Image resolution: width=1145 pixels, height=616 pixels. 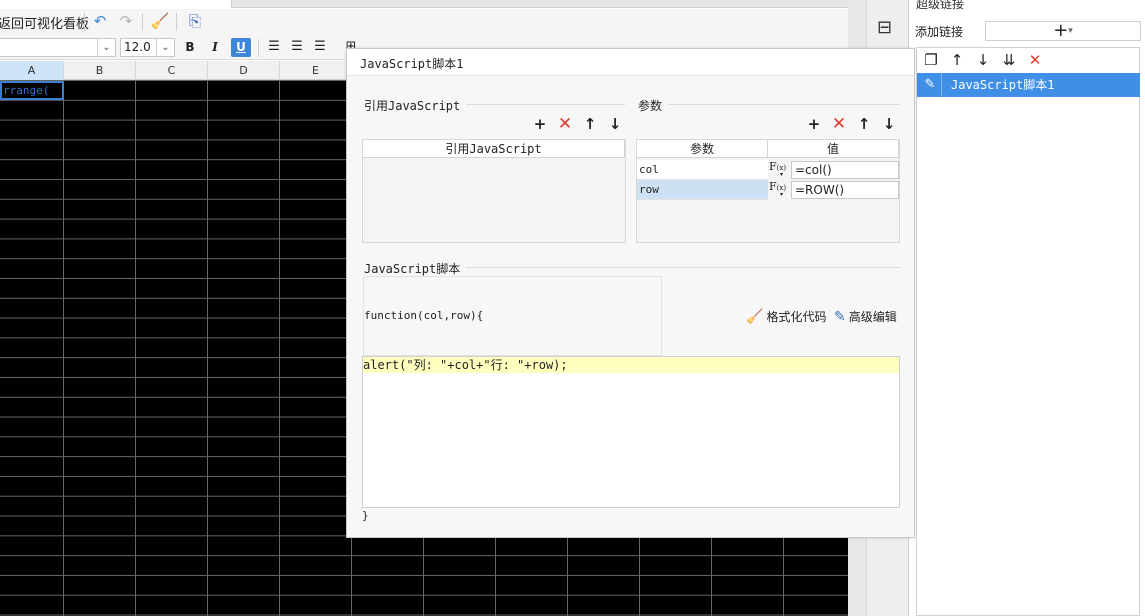 What do you see at coordinates (316, 70) in the screenshot?
I see `column-header-e: E` at bounding box center [316, 70].